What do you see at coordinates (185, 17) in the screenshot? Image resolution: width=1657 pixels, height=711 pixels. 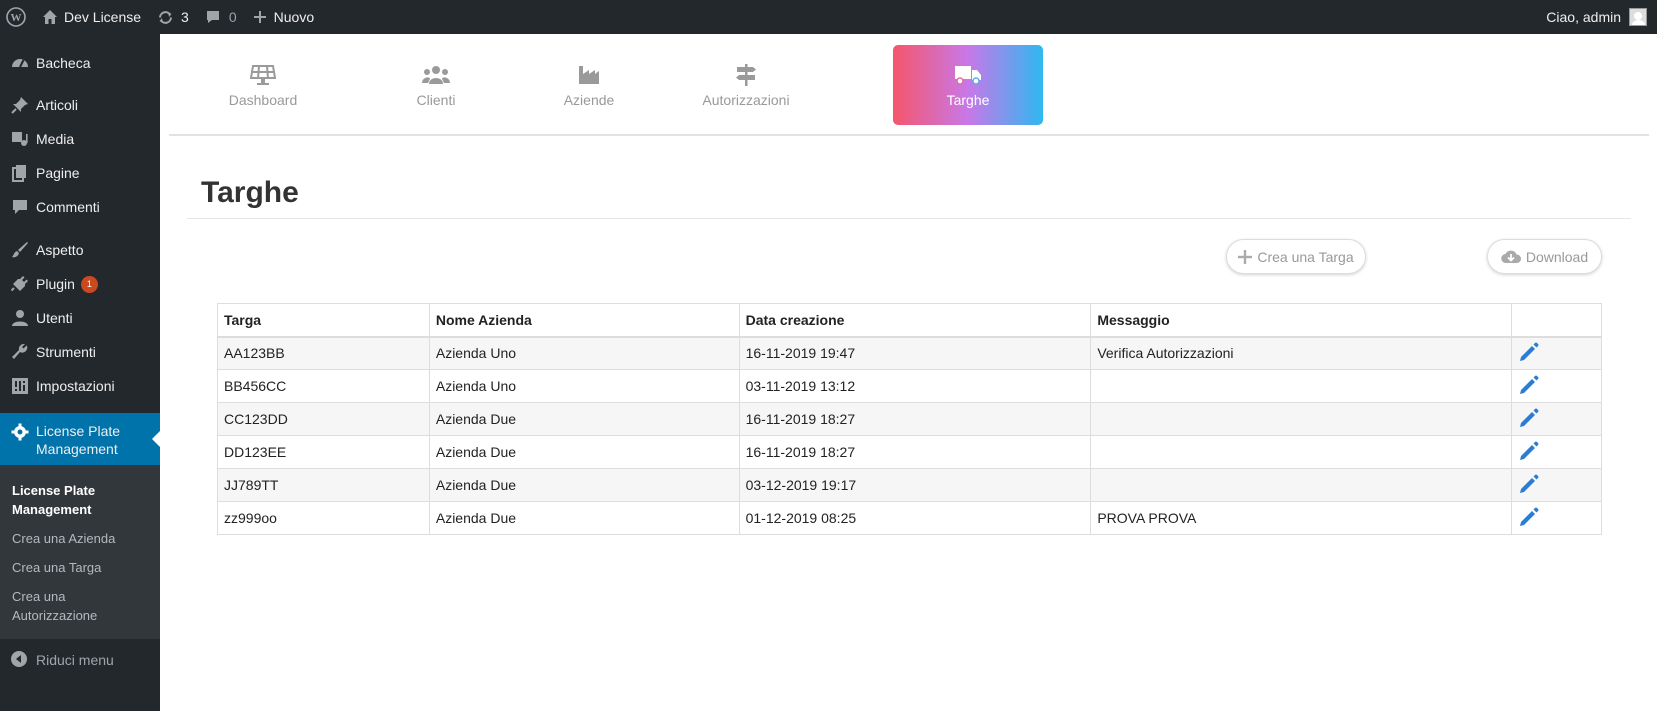 I see `updates-count: 3` at bounding box center [185, 17].